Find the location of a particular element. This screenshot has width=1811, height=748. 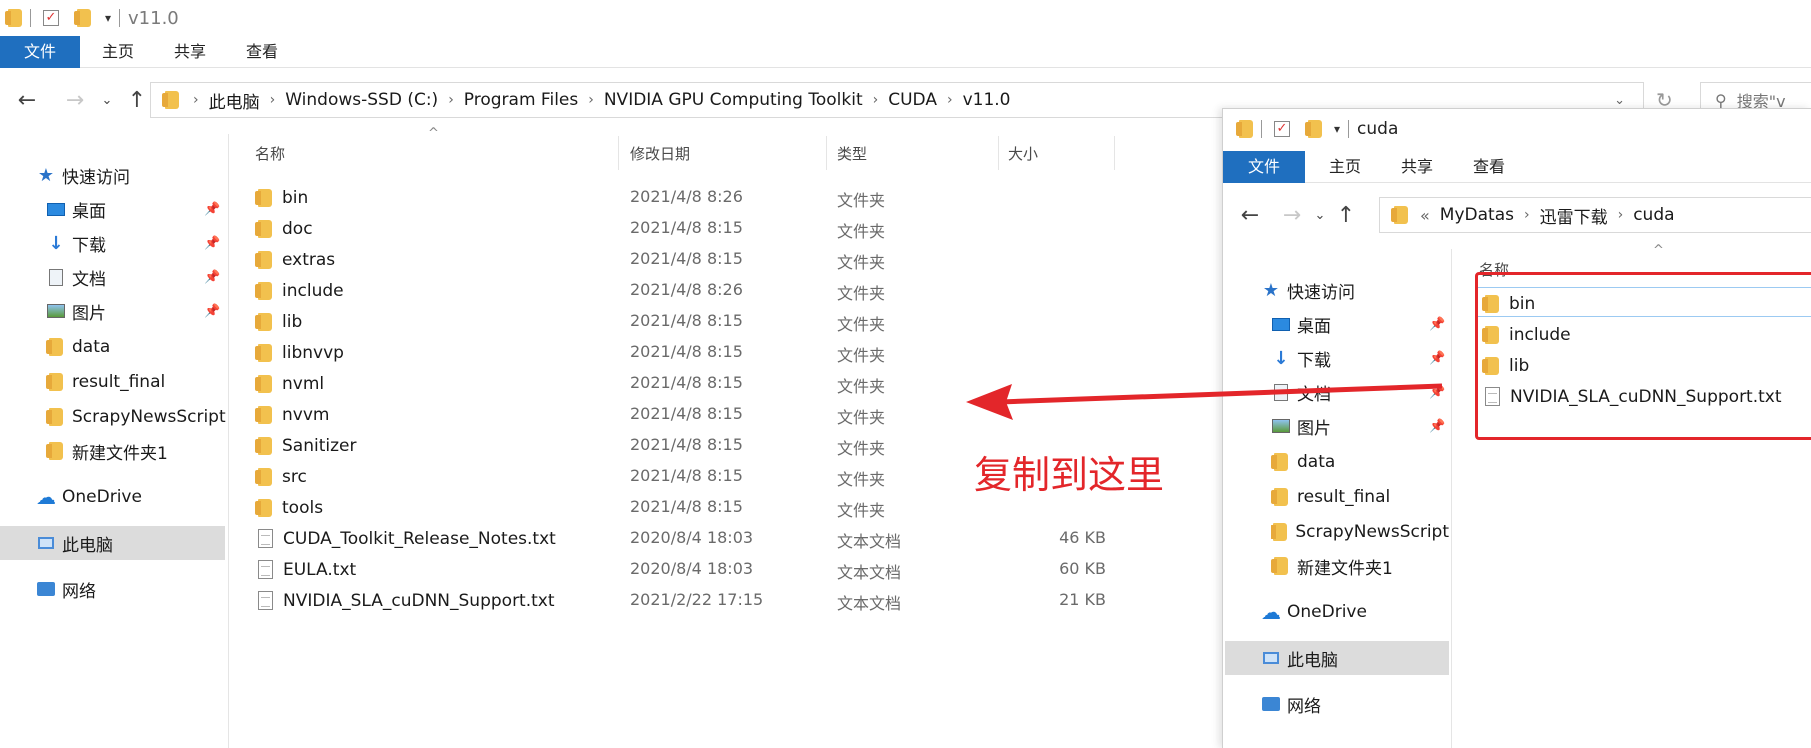

breadcrumb-program-files: Program Files is located at coordinates (521, 100).